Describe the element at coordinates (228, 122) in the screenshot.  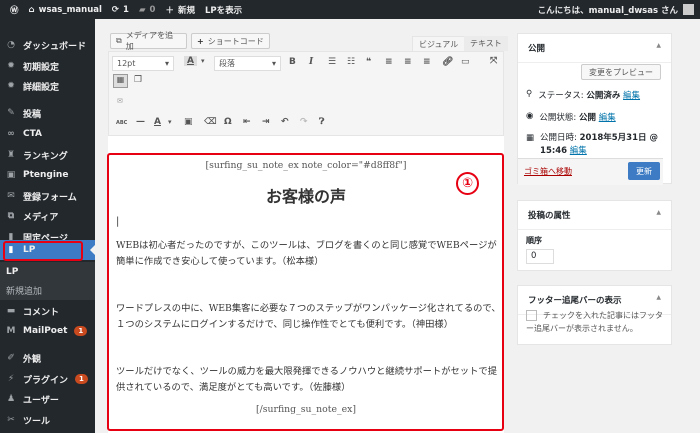
I see `special-char-icon: Ω` at that location.